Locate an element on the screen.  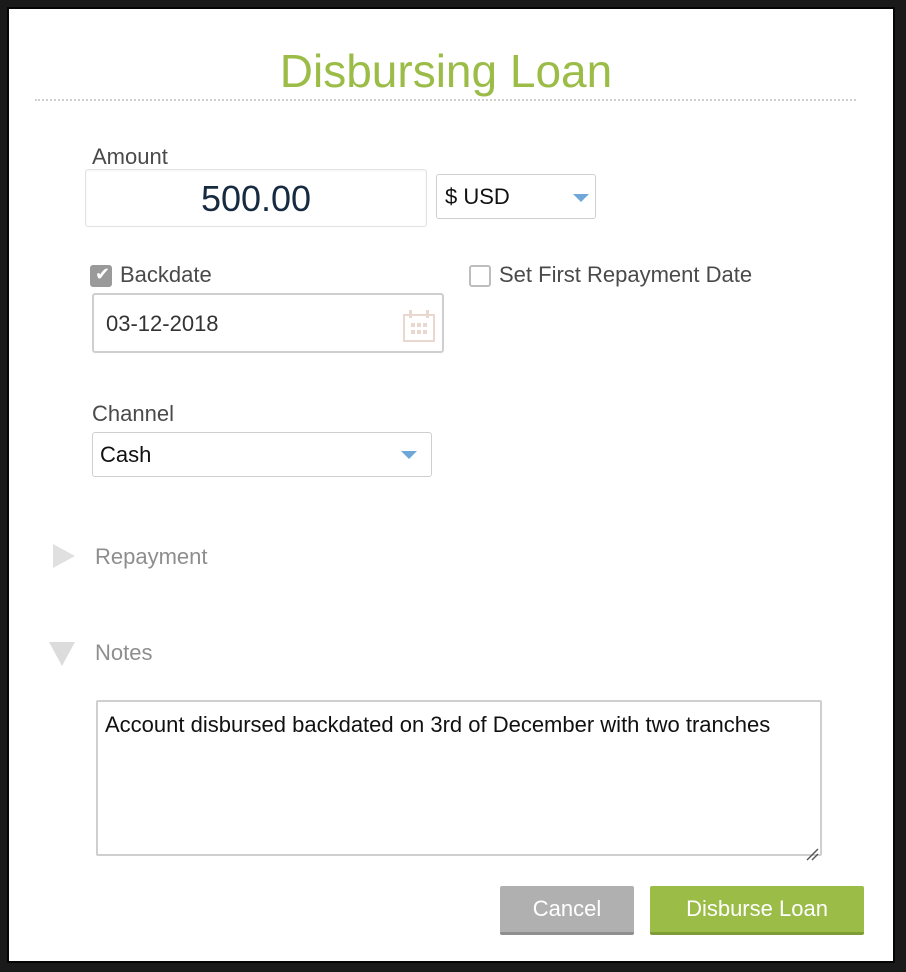
dialog-title: Disbursing Loan is located at coordinates (446, 71).